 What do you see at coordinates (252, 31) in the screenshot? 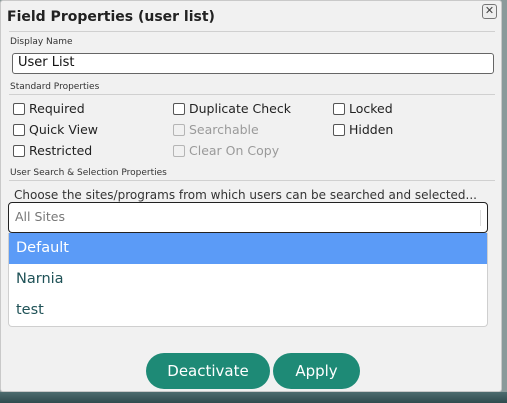
I see `title-divider` at bounding box center [252, 31].